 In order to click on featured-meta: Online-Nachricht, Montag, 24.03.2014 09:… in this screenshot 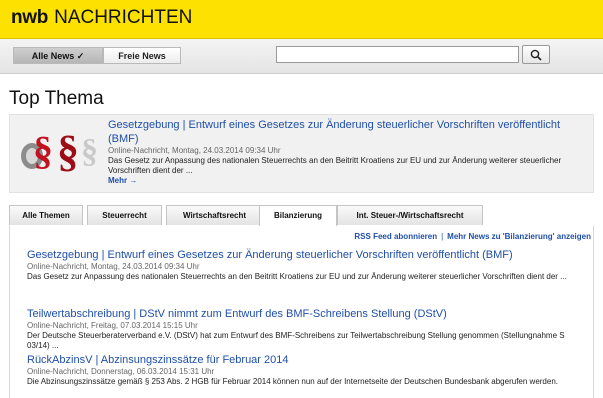, I will do `click(194, 150)`.